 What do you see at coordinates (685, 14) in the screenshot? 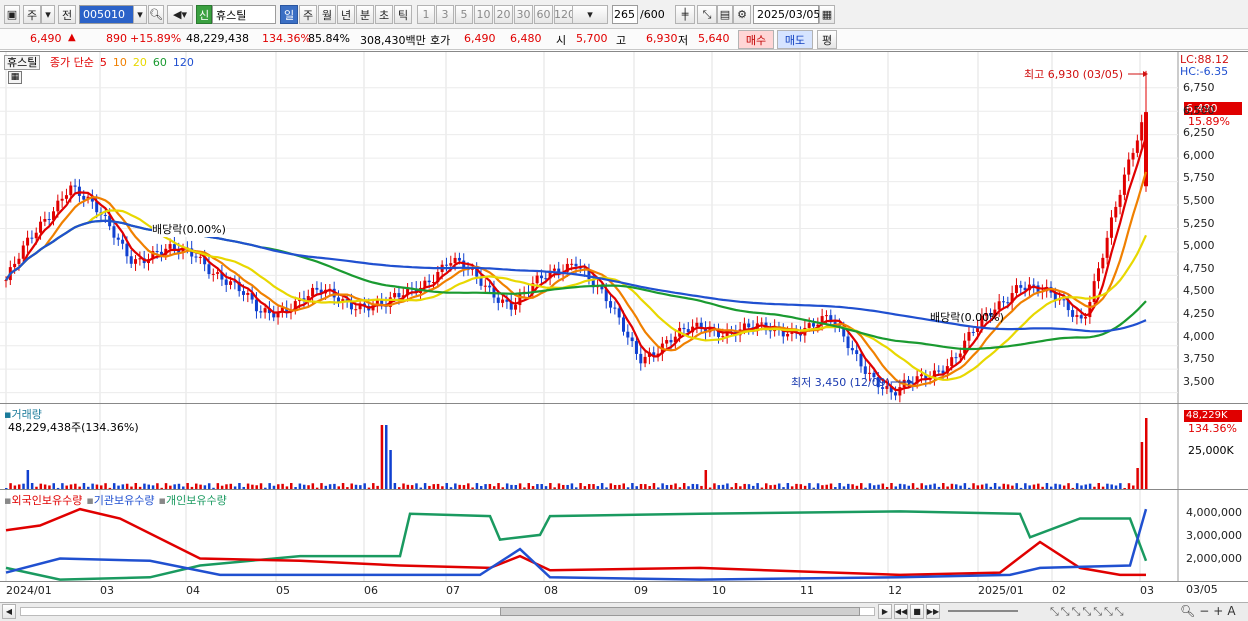
I see `candle-icon: ╪` at bounding box center [685, 14].